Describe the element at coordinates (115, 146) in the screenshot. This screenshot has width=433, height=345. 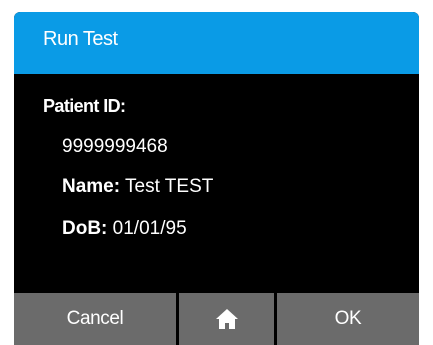
I see `patient-id-value: 9999999468` at that location.